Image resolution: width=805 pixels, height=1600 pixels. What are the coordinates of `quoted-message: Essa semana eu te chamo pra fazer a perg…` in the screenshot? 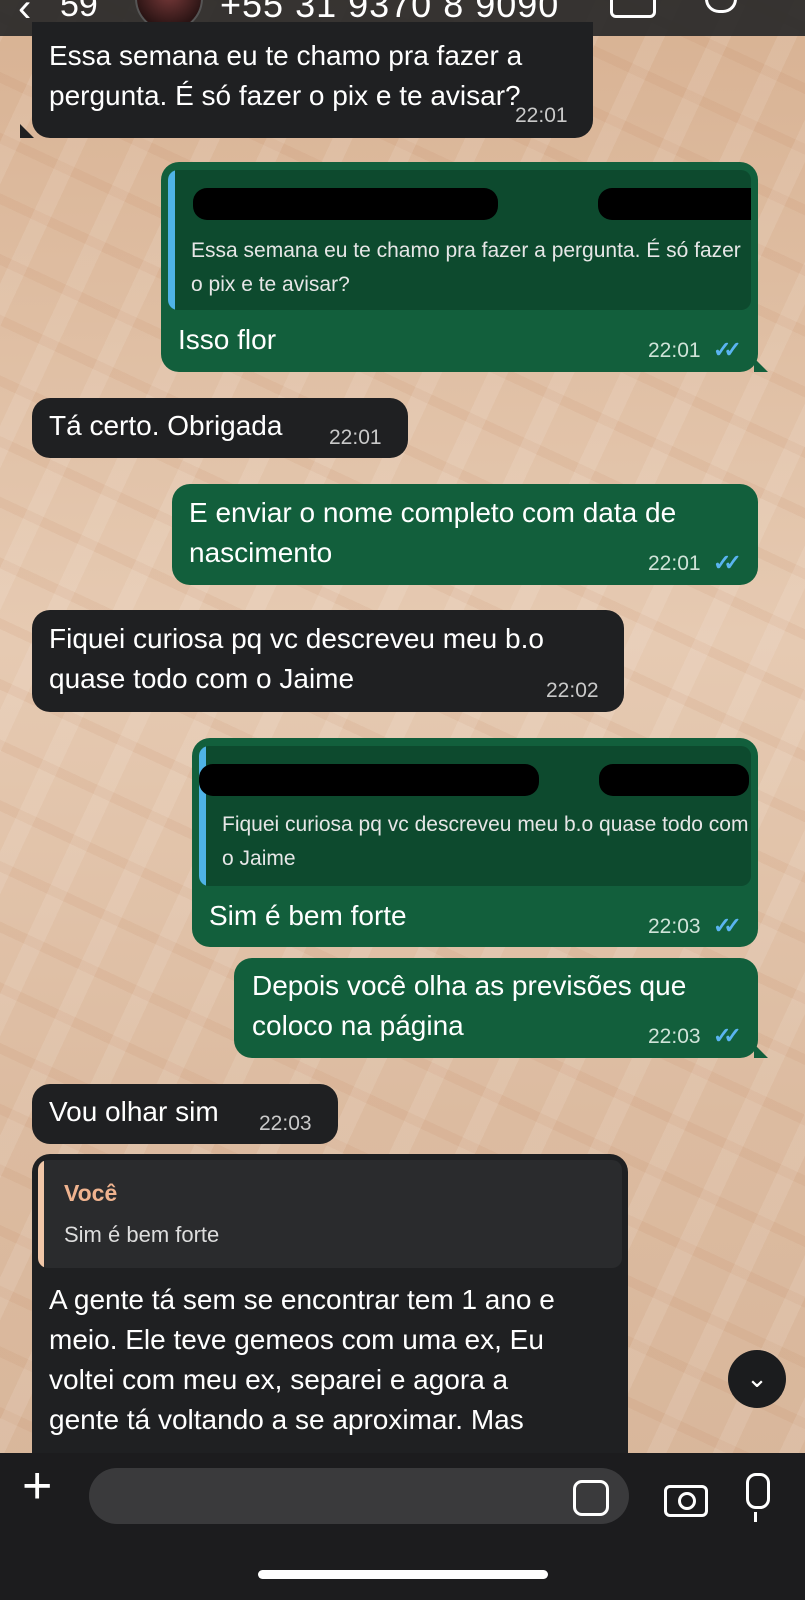 It's located at (459, 240).